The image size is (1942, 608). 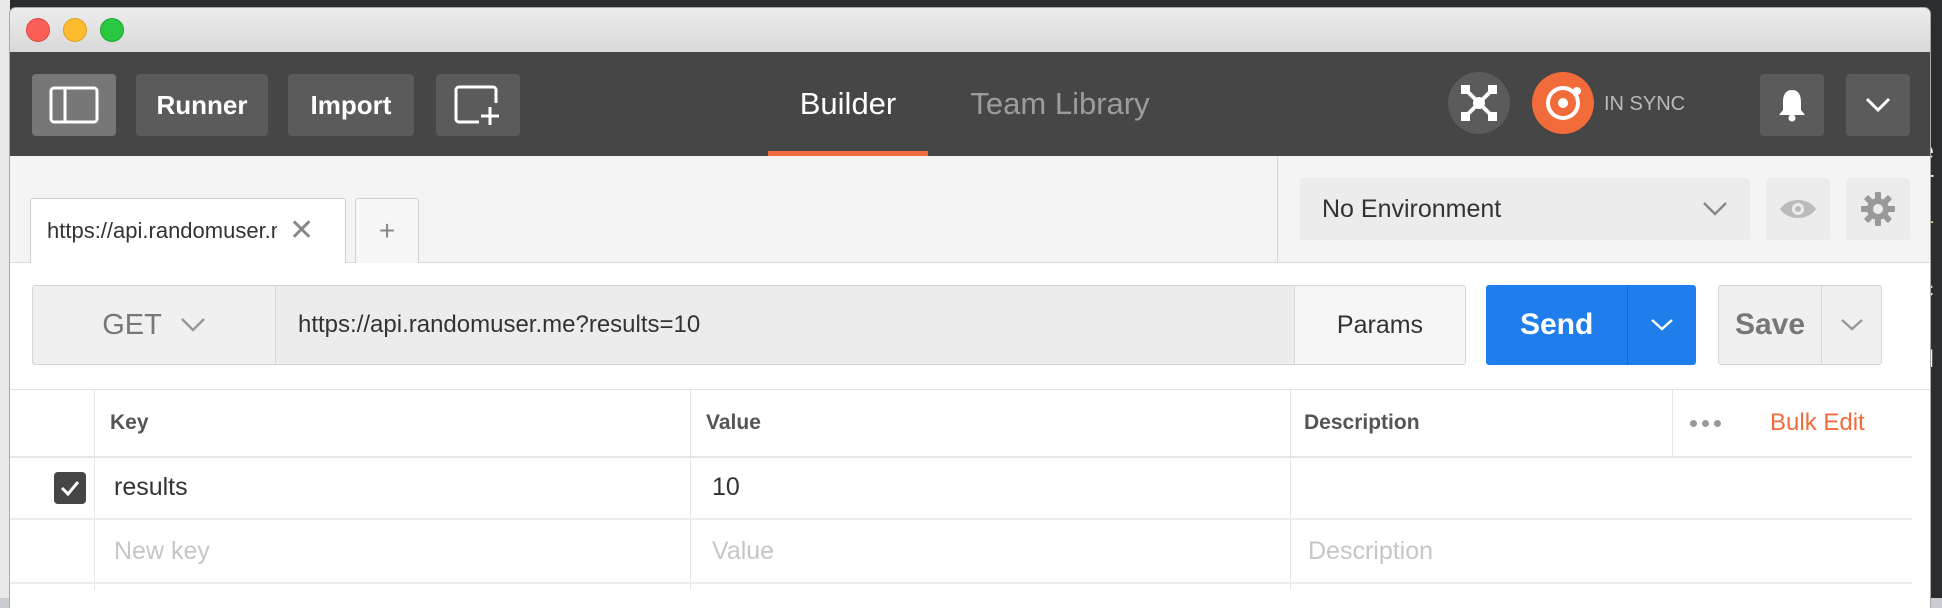 I want to click on manage-environments-button, so click(x=1878, y=209).